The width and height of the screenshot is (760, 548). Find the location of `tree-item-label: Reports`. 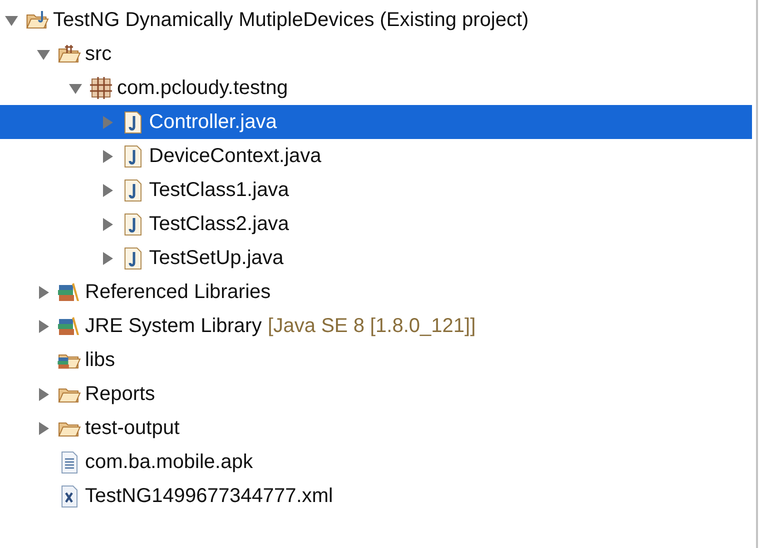

tree-item-label: Reports is located at coordinates (120, 394).